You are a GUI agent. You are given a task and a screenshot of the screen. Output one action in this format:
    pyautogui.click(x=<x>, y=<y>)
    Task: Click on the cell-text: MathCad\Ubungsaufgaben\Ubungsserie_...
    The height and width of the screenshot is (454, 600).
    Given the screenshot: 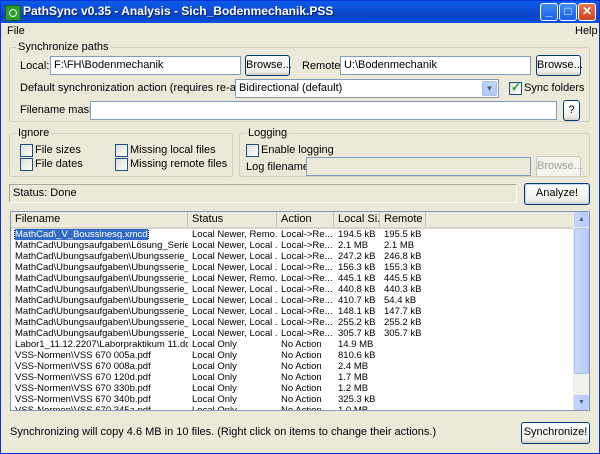 What is the action you would take?
    pyautogui.click(x=101, y=311)
    